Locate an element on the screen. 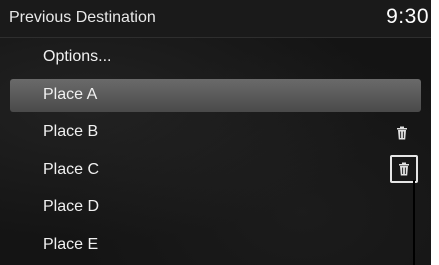 This screenshot has width=439, height=265. callout-line is located at coordinates (414, 222).